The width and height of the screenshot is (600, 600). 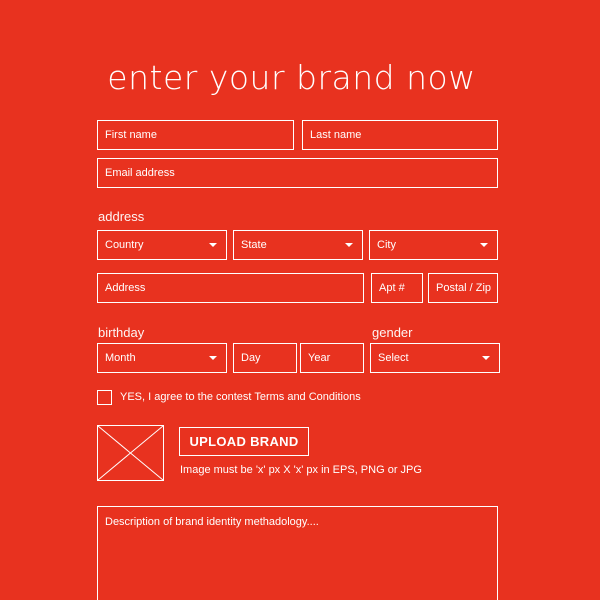 I want to click on address-placeholder: Address, so click(x=125, y=288).